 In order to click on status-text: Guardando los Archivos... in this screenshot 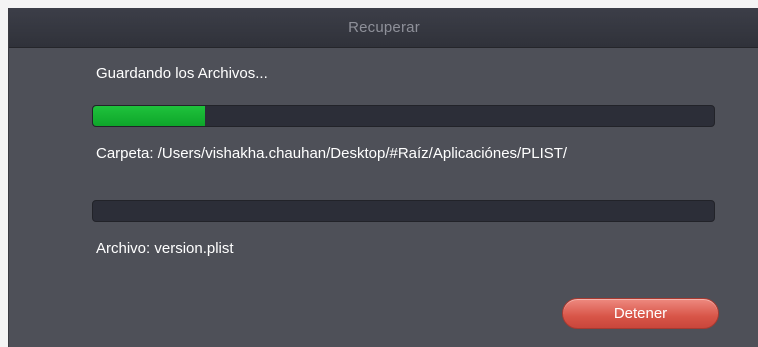, I will do `click(182, 73)`.